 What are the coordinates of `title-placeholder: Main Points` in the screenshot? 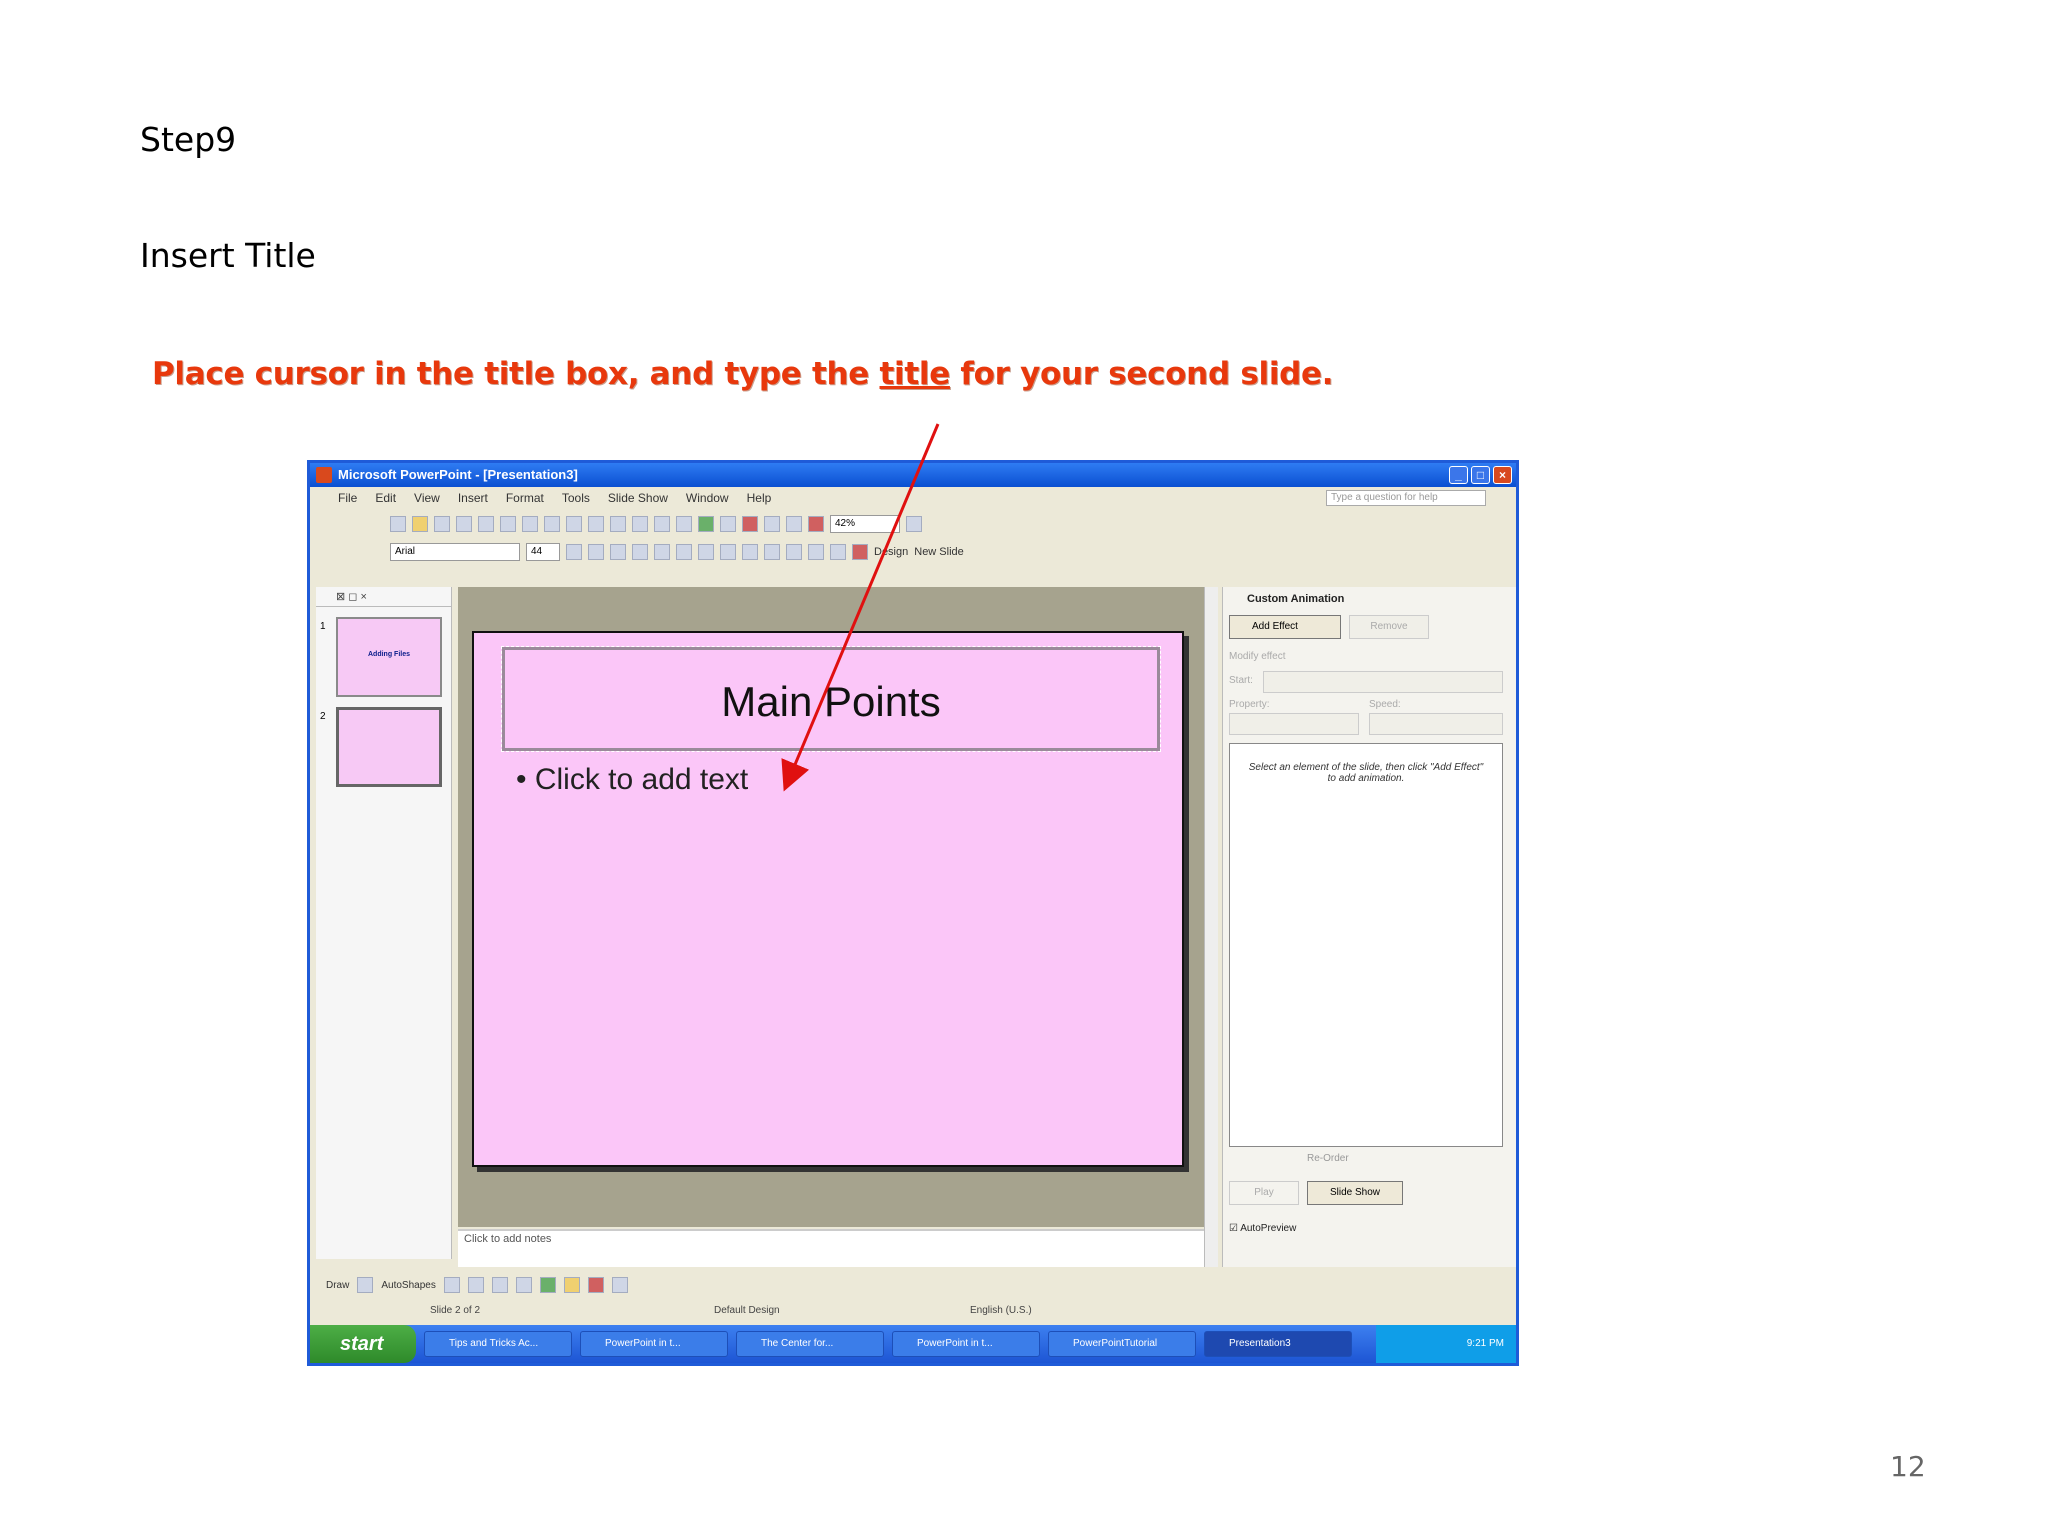 It's located at (831, 699).